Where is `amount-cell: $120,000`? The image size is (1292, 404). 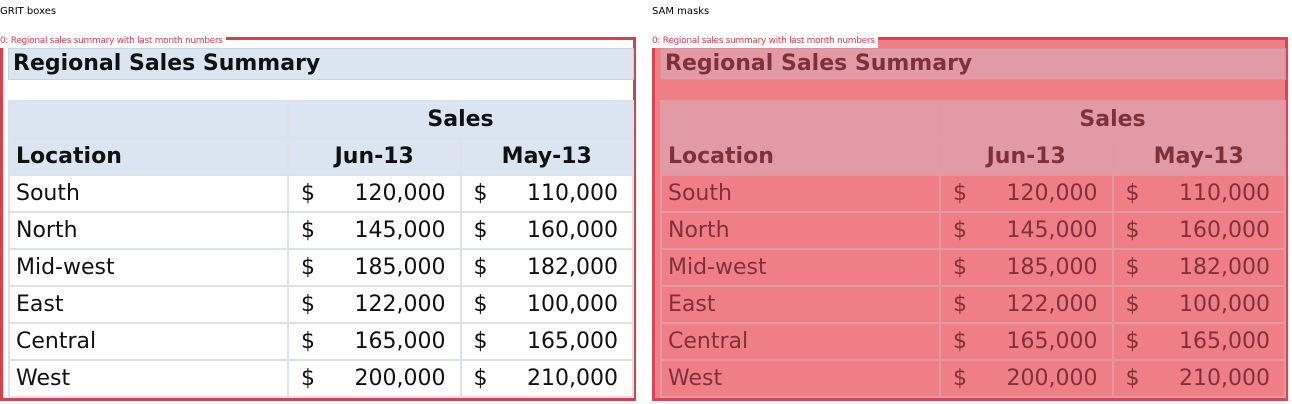
amount-cell: $120,000 is located at coordinates (1026, 193).